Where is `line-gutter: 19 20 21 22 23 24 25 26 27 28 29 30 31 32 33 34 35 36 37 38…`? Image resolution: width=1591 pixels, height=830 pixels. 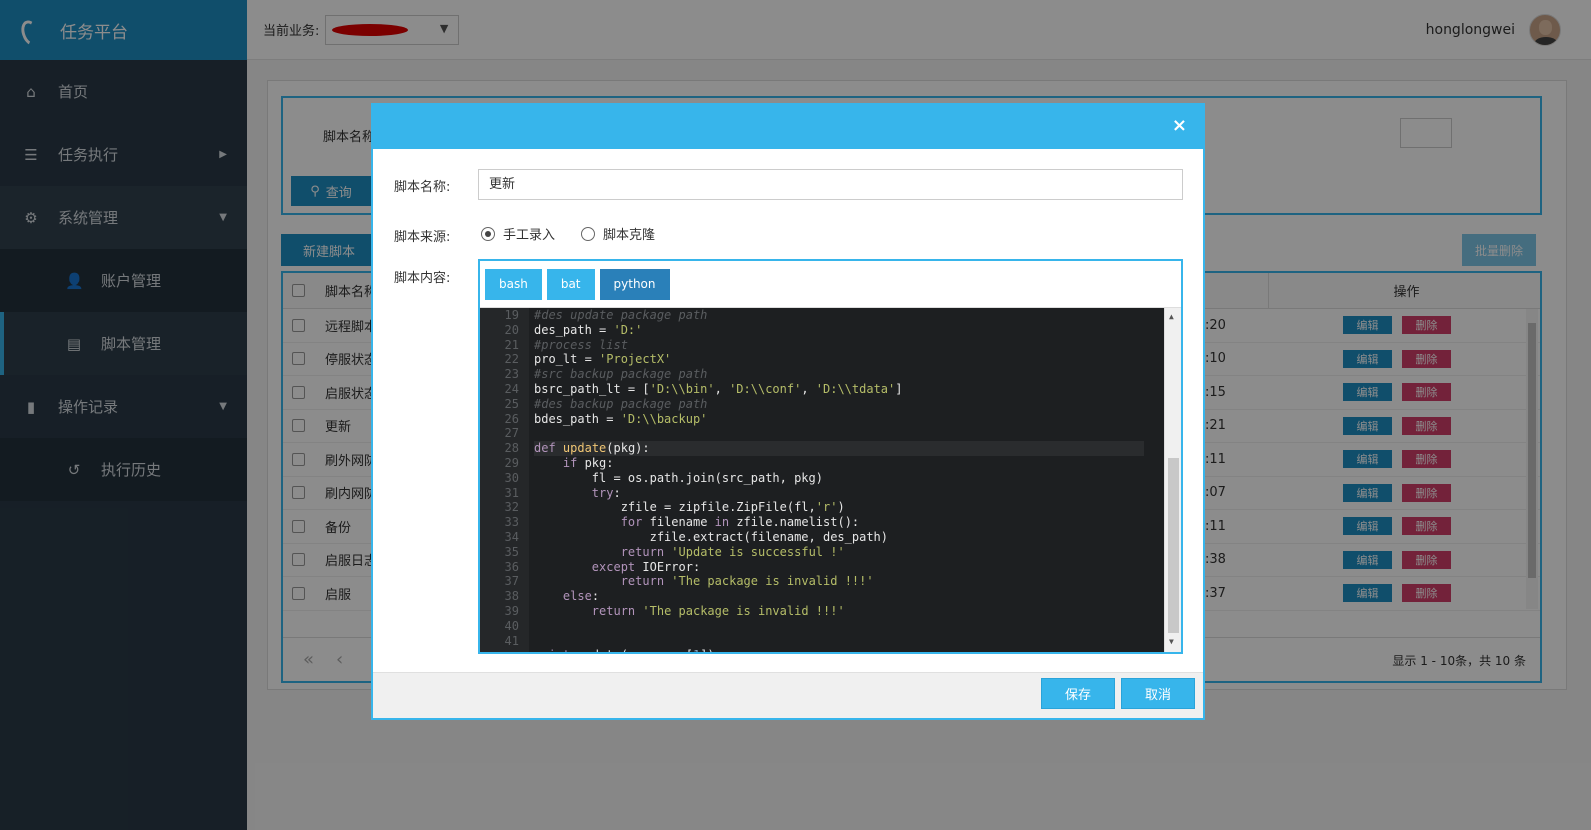 line-gutter: 19 20 21 22 23 24 25 26 27 28 29 30 31 32 33 34 35 36 37 38… is located at coordinates (504, 480).